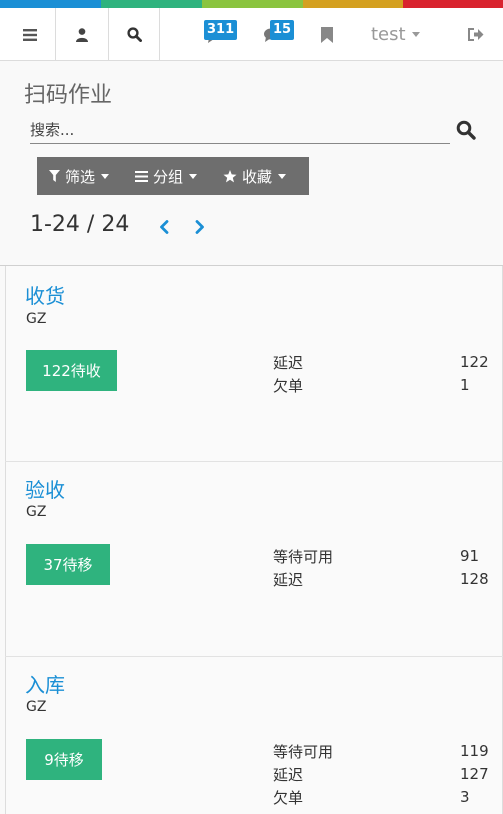  Describe the element at coordinates (257, 176) in the screenshot. I see `favorites-label: 收藏` at that location.